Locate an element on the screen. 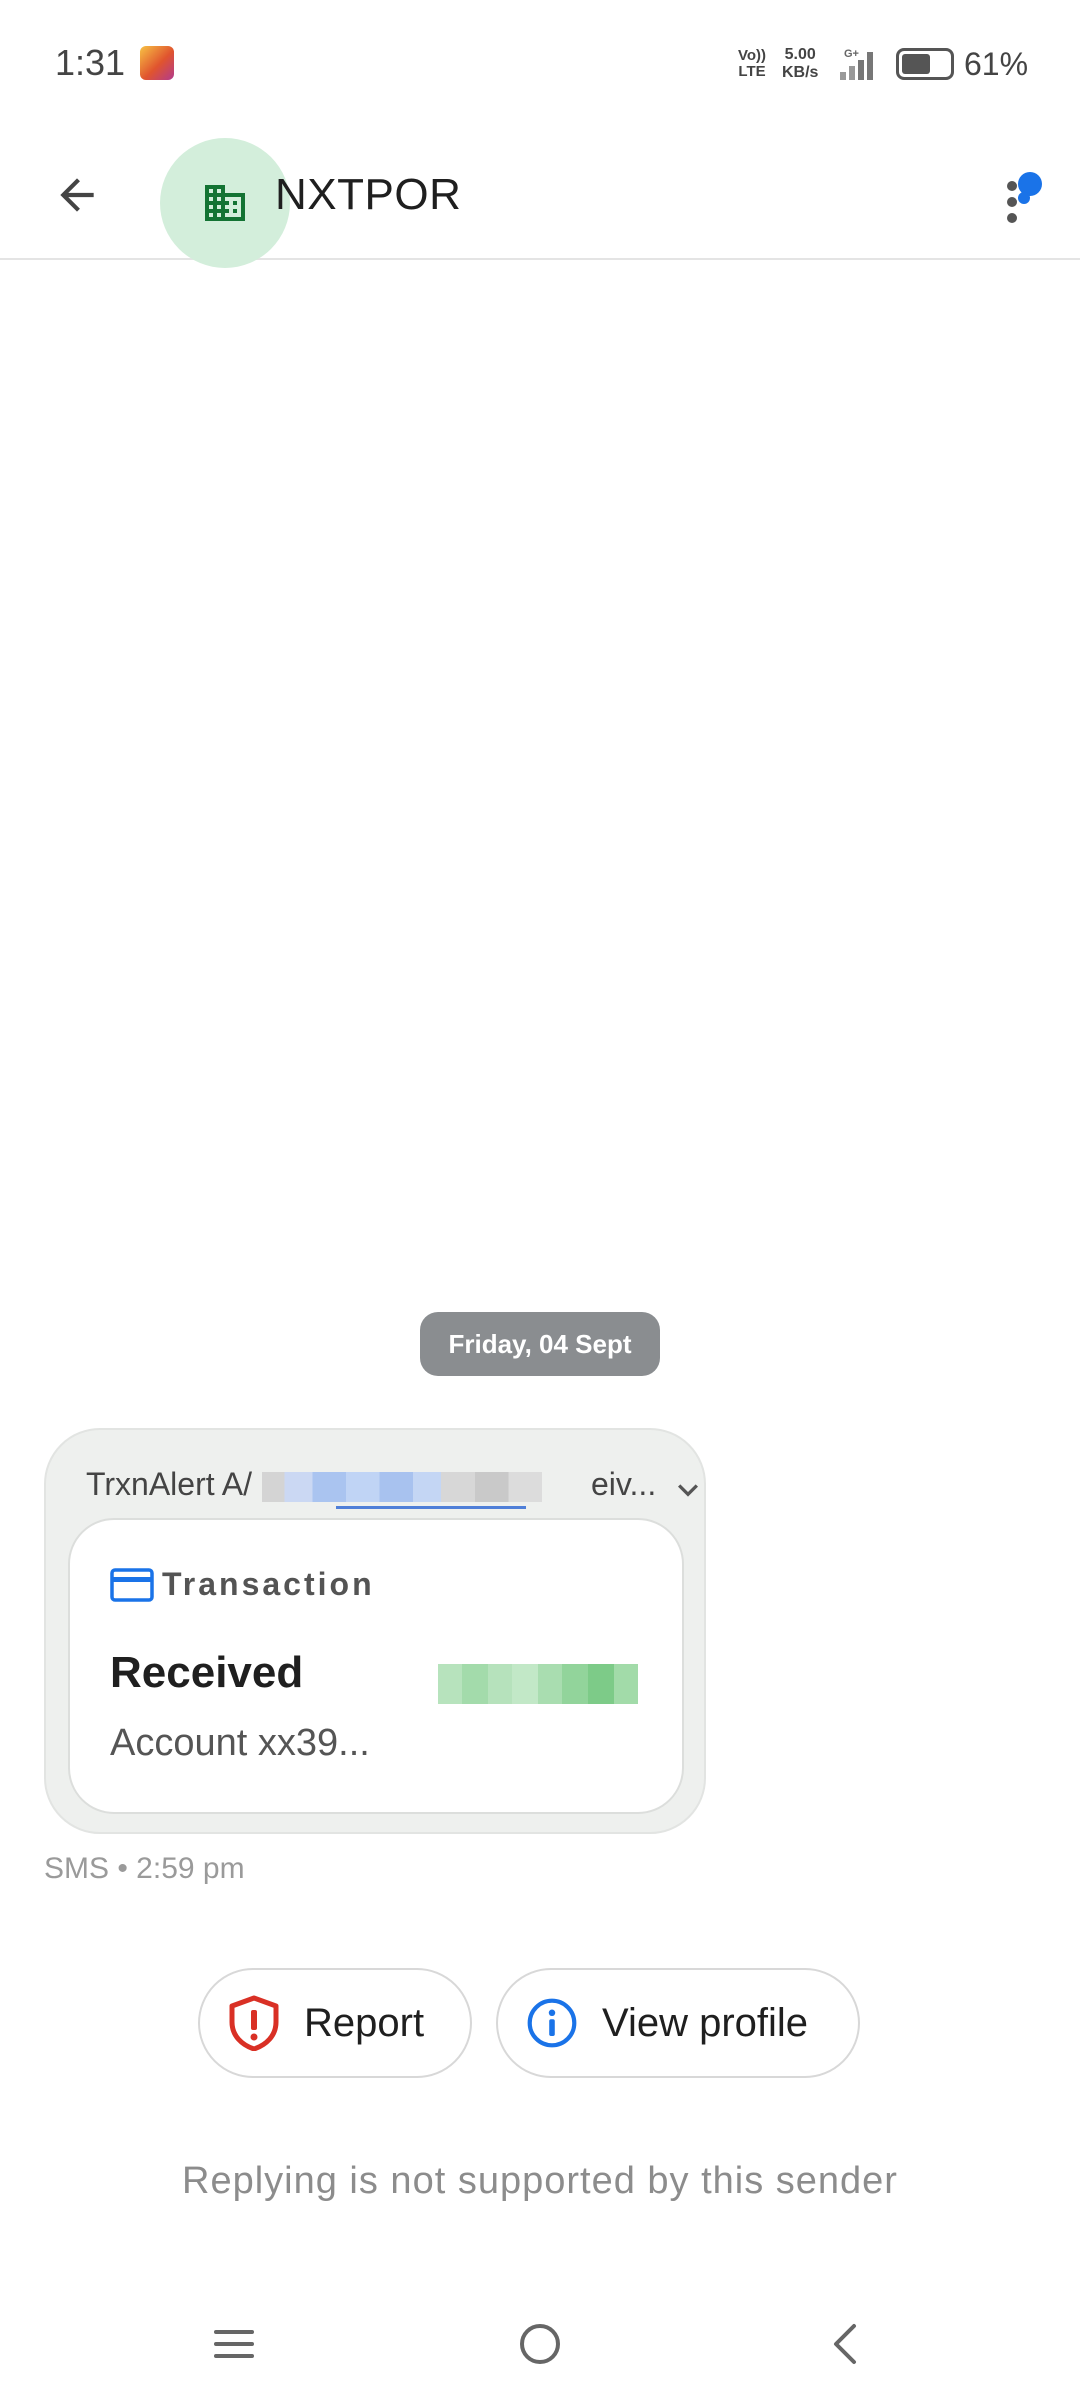 The height and width of the screenshot is (2392, 1080). view-profile-button: View profile is located at coordinates (678, 2023).